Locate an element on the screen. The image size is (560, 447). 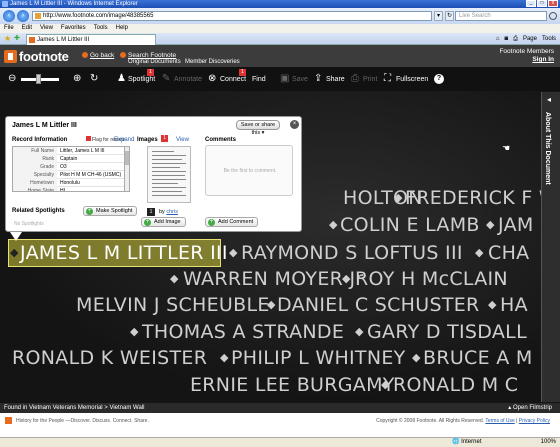
images-heading: Images is located at coordinates (147, 140).